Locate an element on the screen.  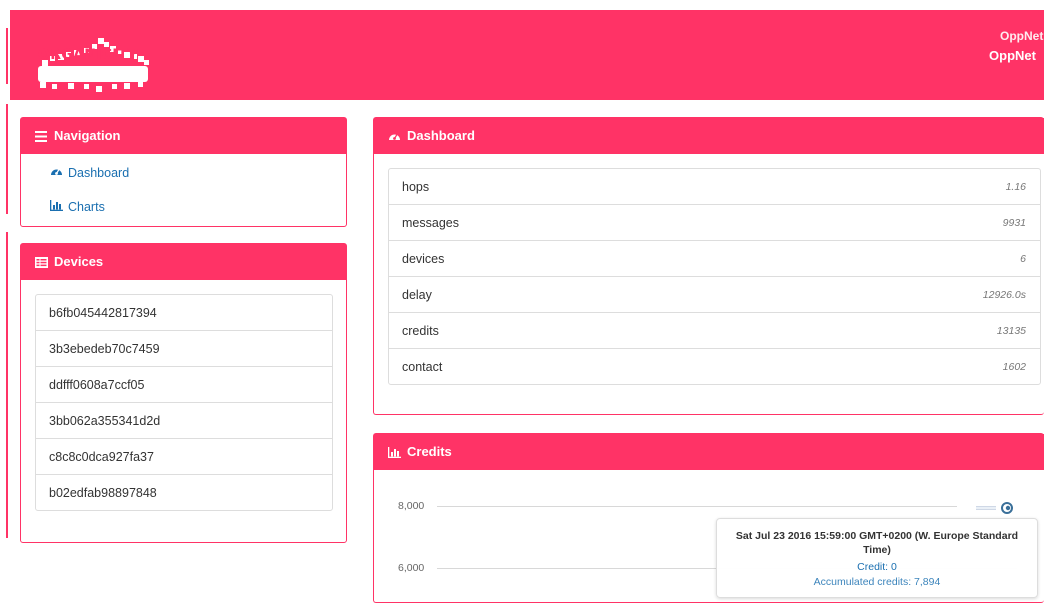
stat-label: delay is located at coordinates (417, 294).